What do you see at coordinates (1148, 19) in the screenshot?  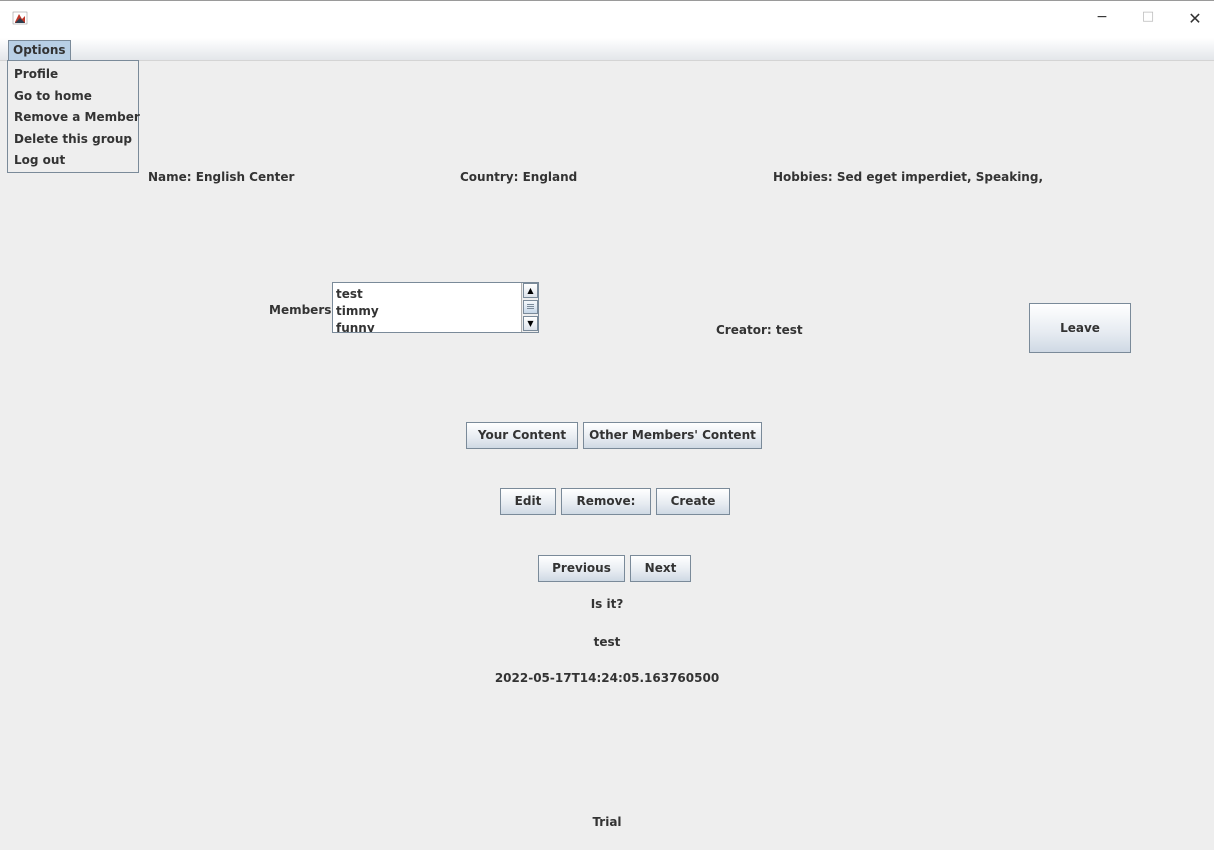 I see `maximize-button: □` at bounding box center [1148, 19].